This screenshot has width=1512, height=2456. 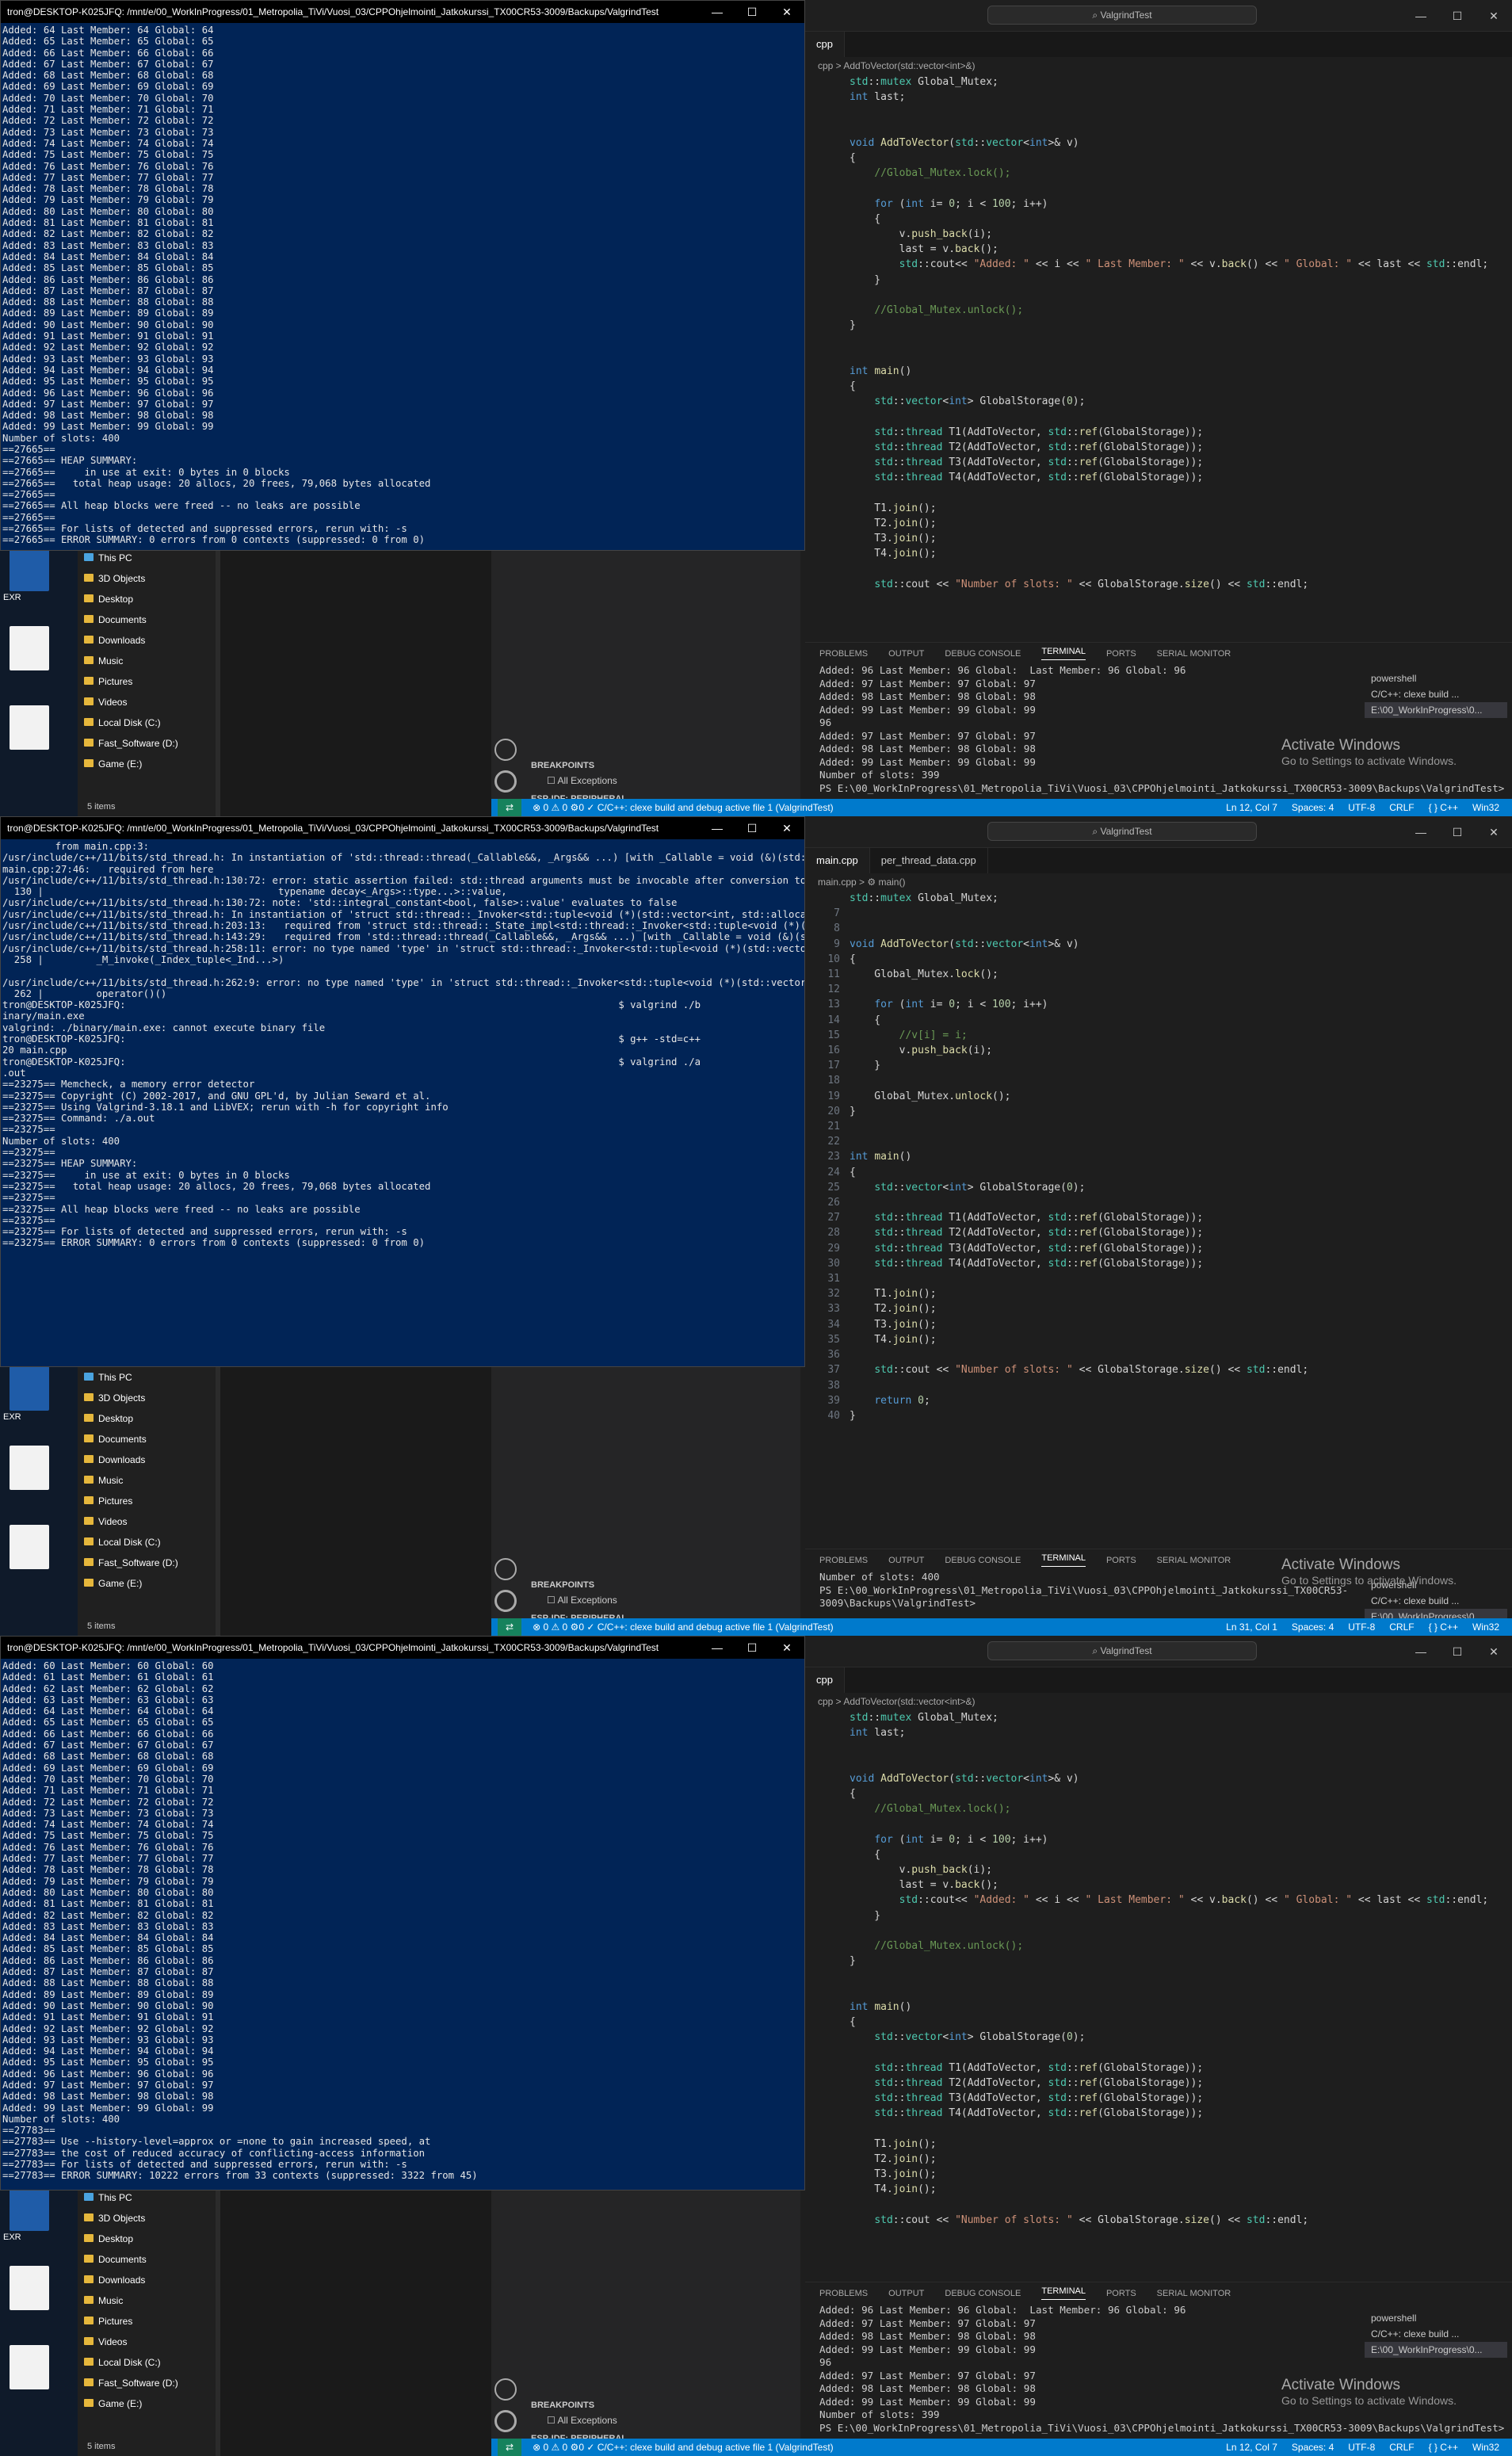 I want to click on terminal-instance: powershell, so click(x=1436, y=678).